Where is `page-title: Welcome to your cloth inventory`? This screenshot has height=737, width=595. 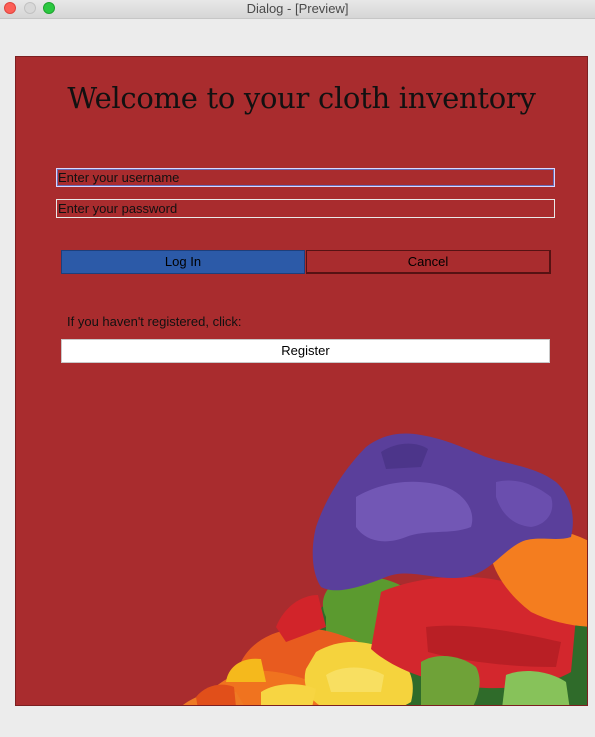 page-title: Welcome to your cloth inventory is located at coordinates (301, 98).